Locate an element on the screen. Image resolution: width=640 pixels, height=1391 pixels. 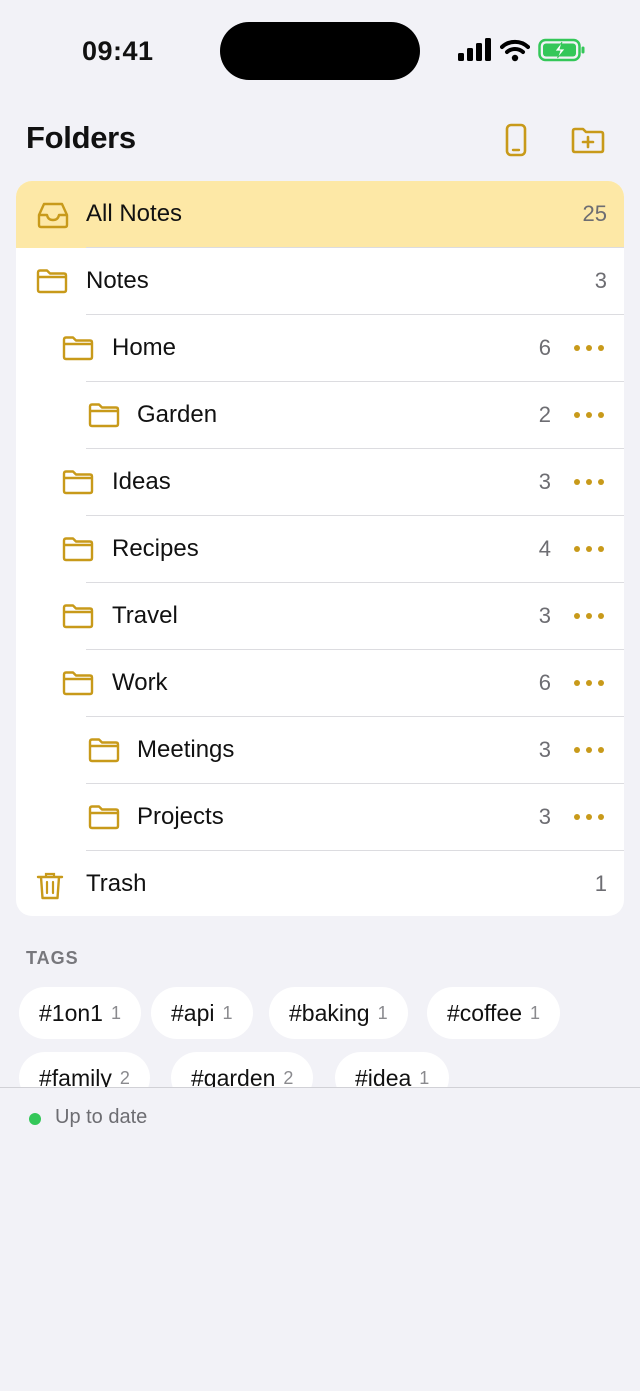
device-toggle-button is located at coordinates (516, 140).